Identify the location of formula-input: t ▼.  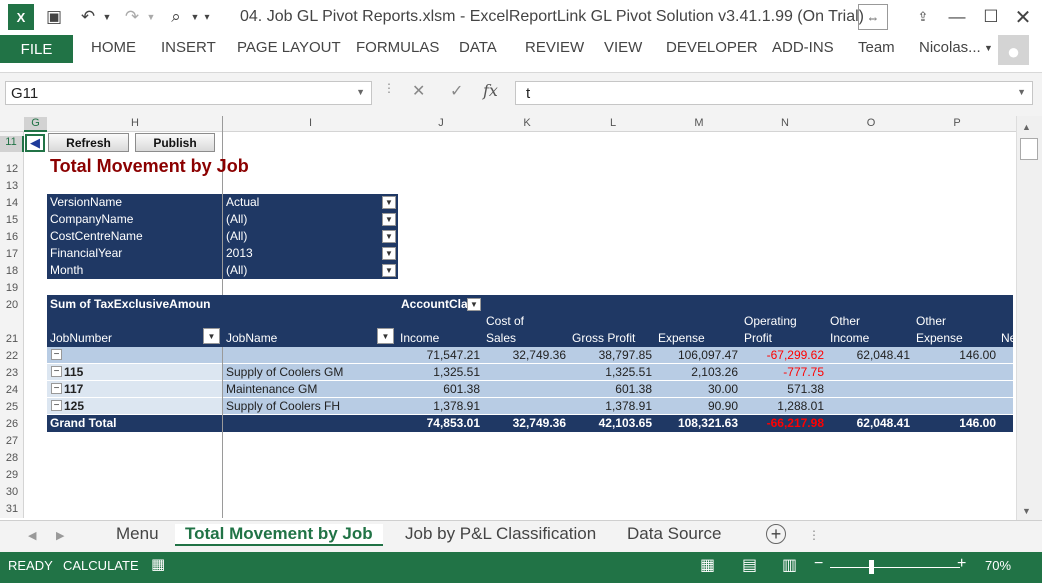
(774, 93).